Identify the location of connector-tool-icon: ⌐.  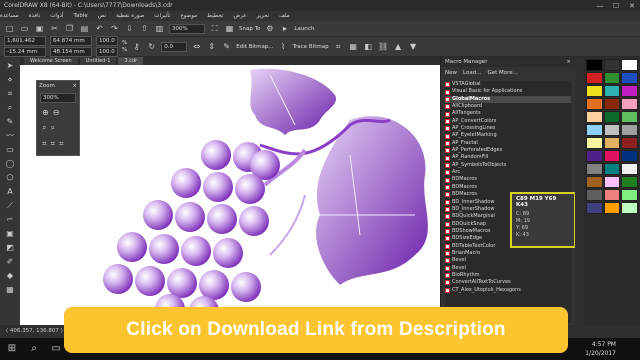
(10, 219).